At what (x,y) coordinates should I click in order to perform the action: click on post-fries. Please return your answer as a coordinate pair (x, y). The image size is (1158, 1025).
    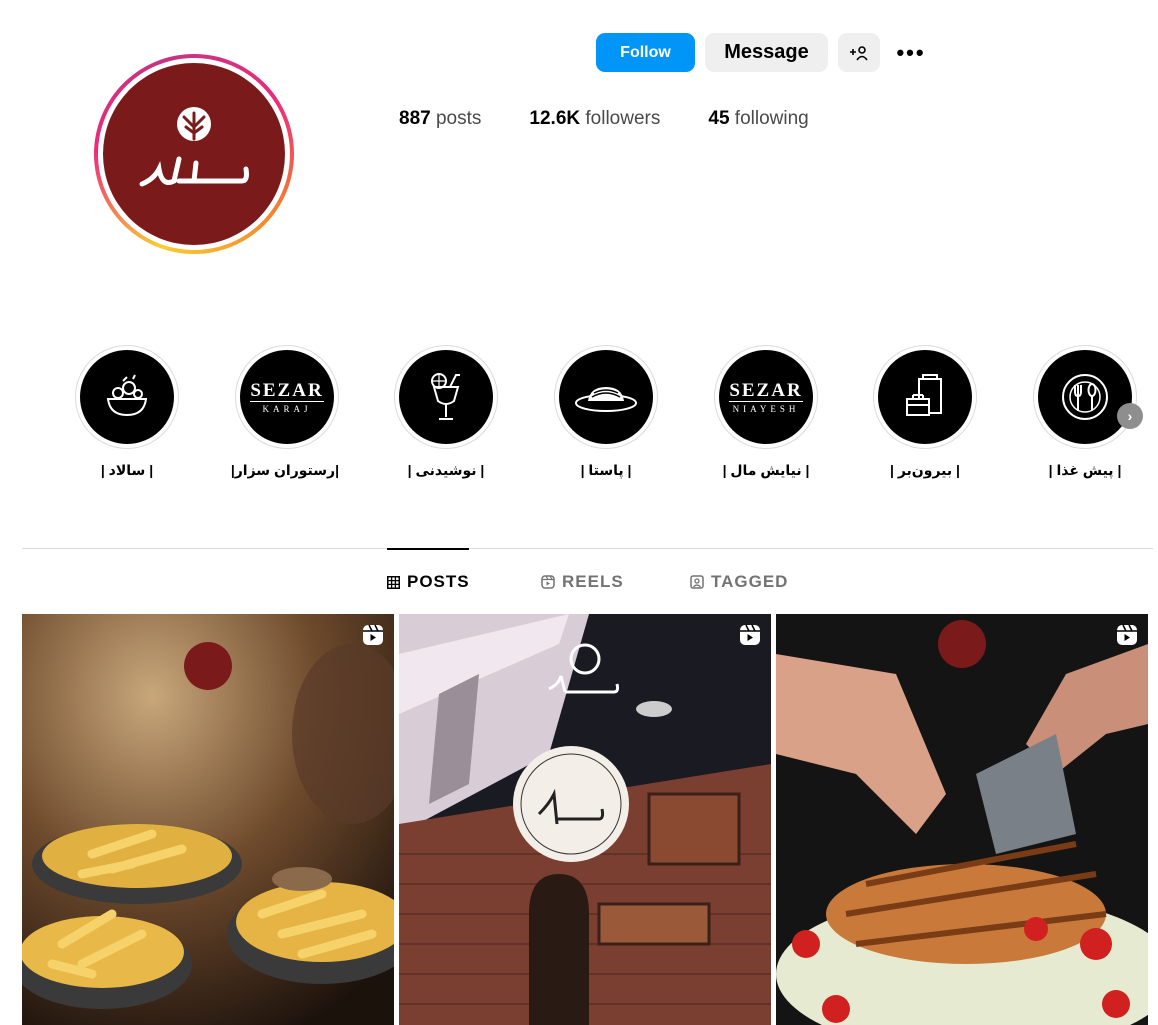
    Looking at the image, I should click on (208, 819).